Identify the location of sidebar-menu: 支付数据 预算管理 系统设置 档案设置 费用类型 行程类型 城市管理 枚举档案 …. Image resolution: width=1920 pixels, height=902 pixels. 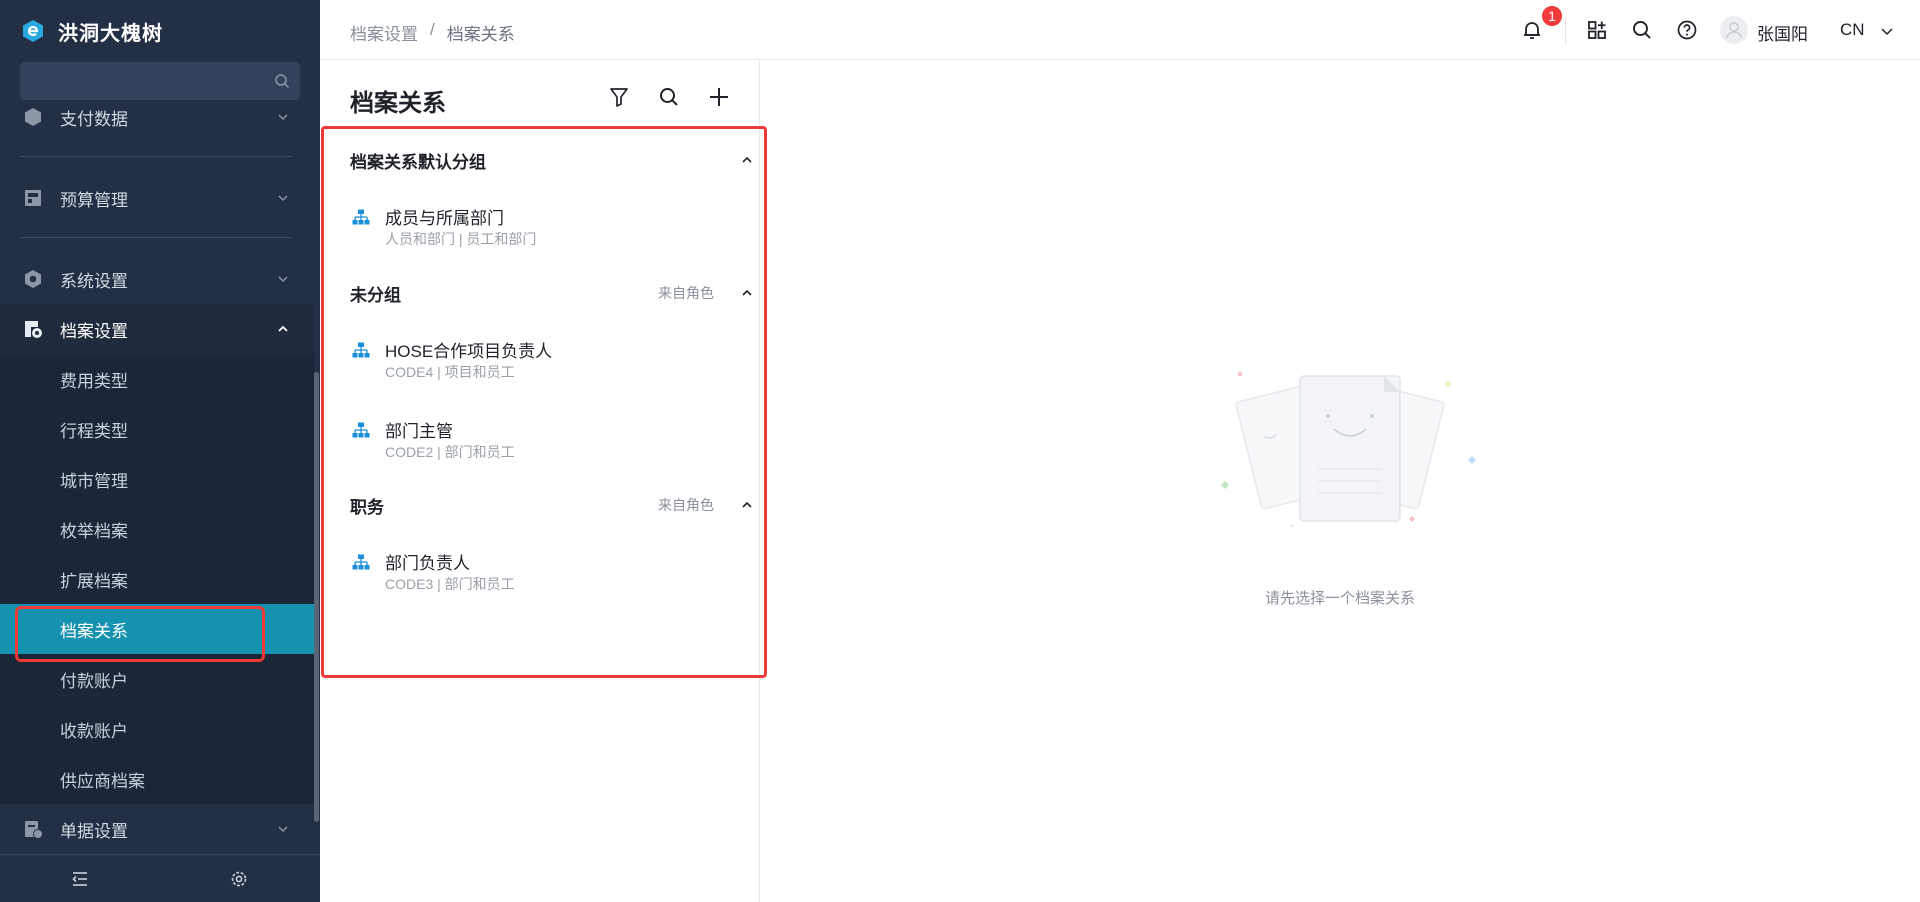
(160, 479).